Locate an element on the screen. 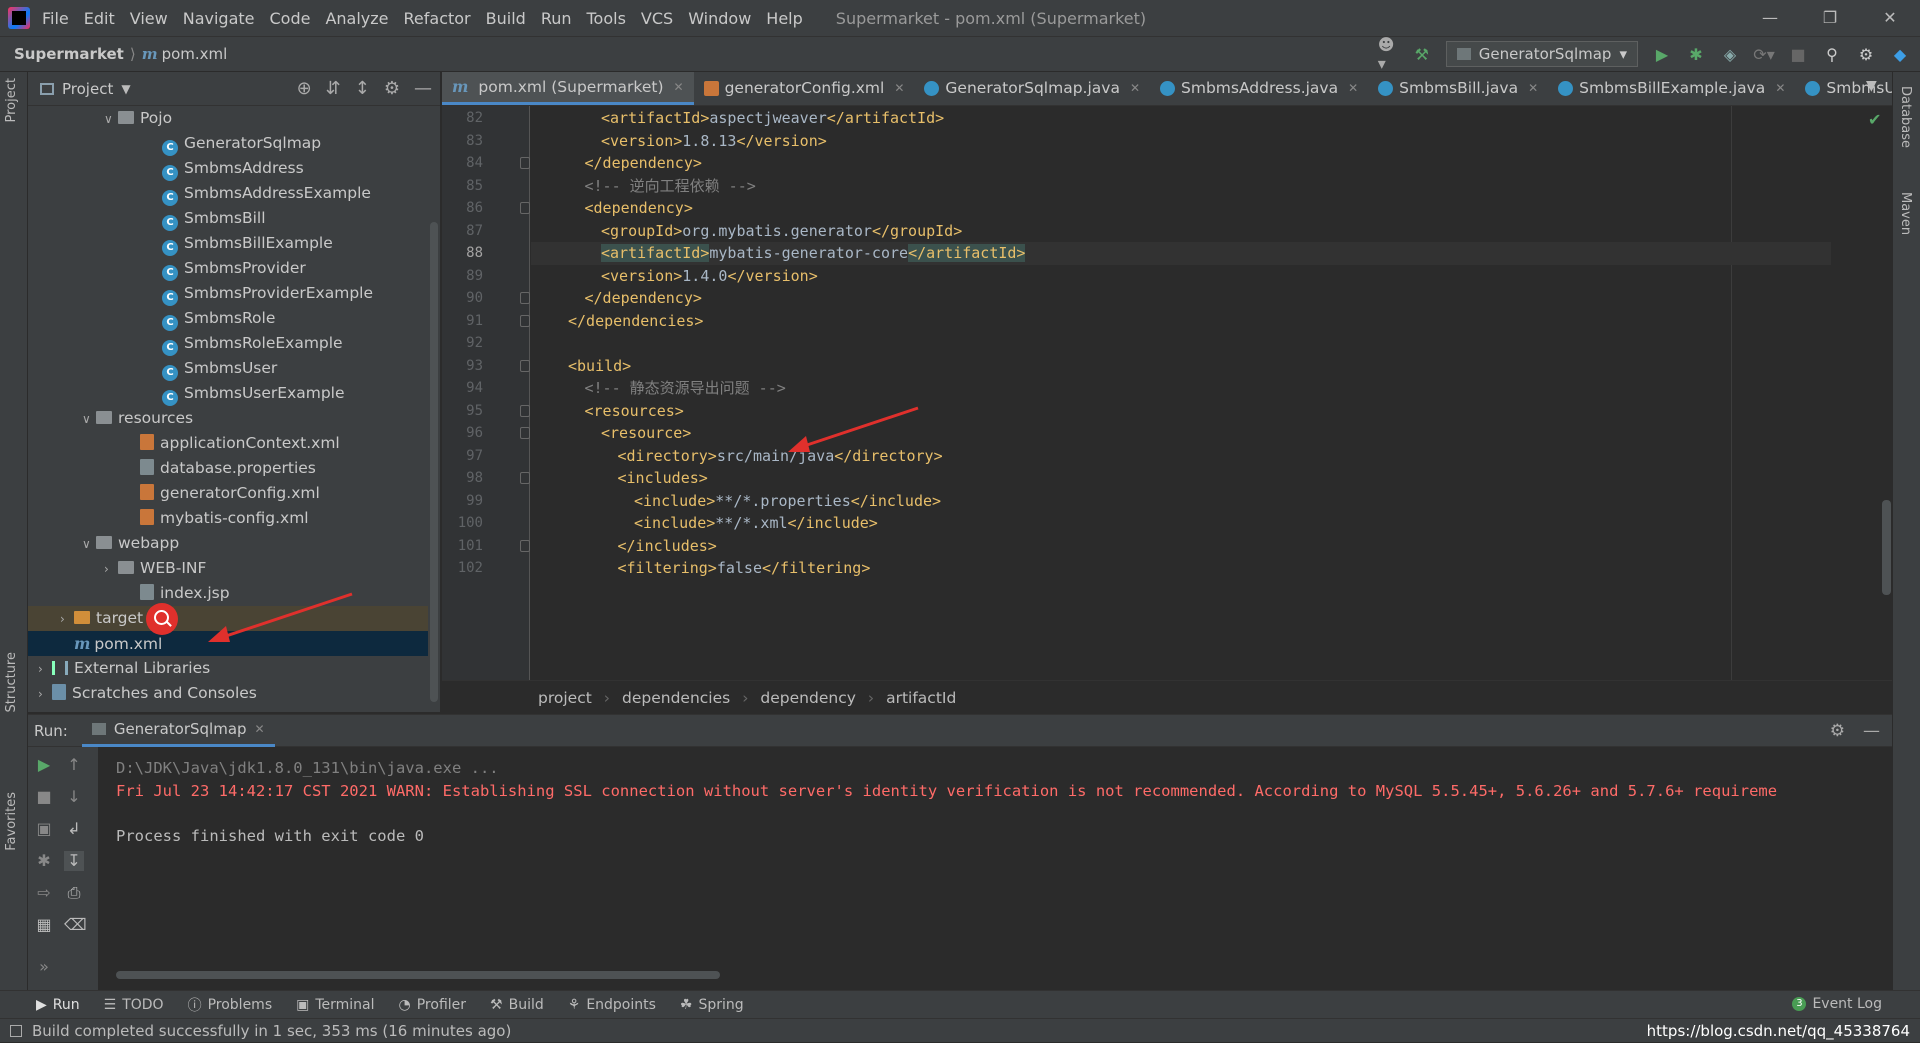 The height and width of the screenshot is (1043, 1920). code-line: <!-- 静态资源导出问题 --> is located at coordinates (1181, 388).